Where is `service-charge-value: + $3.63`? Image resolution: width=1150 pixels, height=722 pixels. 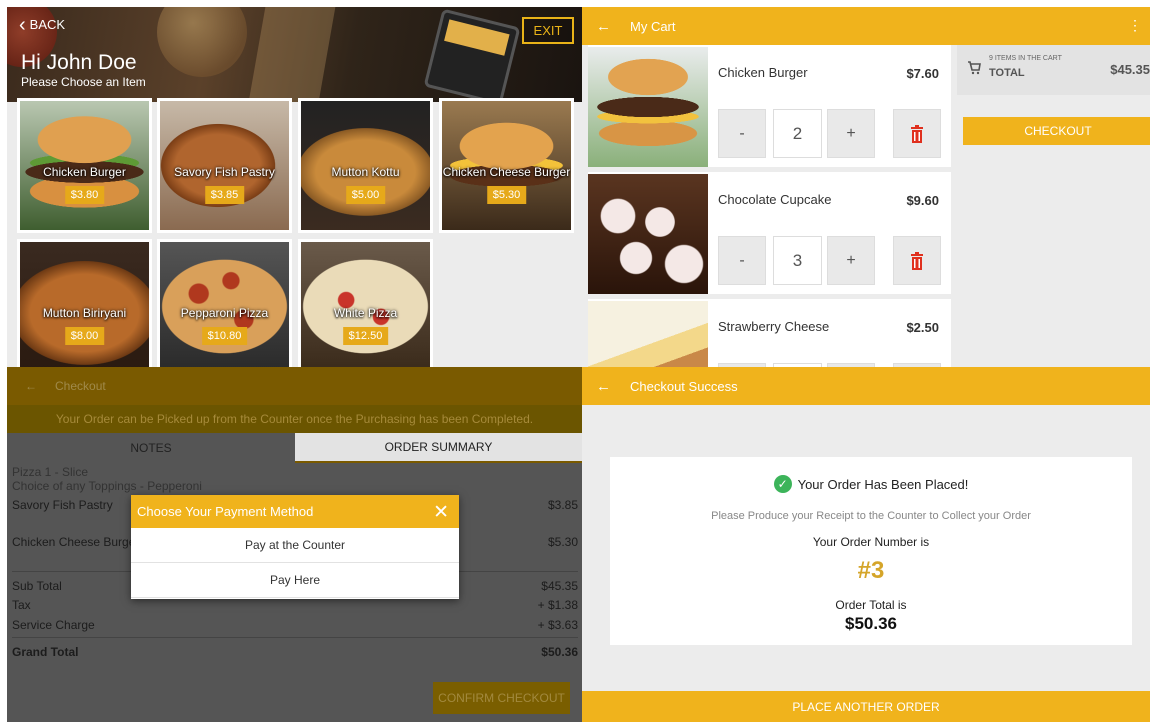
service-charge-value: + $3.63 is located at coordinates (557, 625).